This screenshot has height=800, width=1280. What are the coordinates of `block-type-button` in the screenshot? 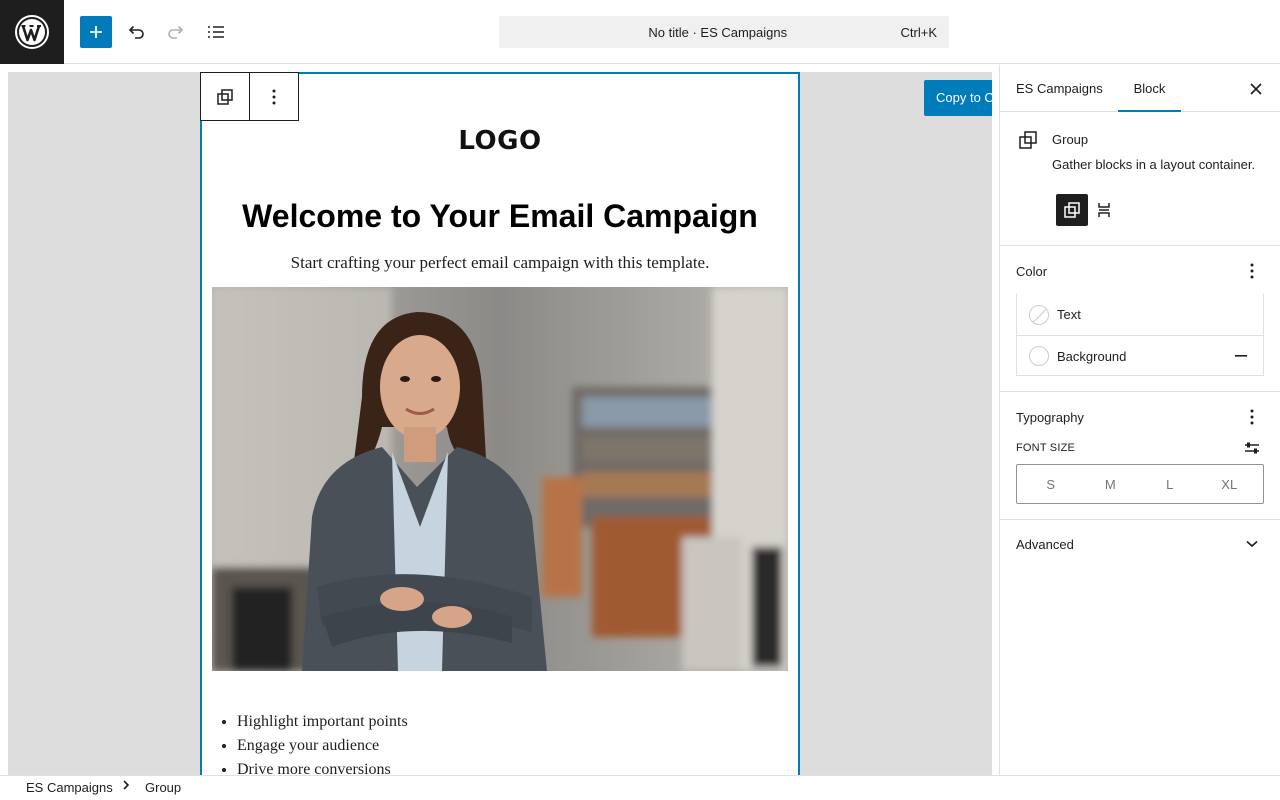 It's located at (225, 96).